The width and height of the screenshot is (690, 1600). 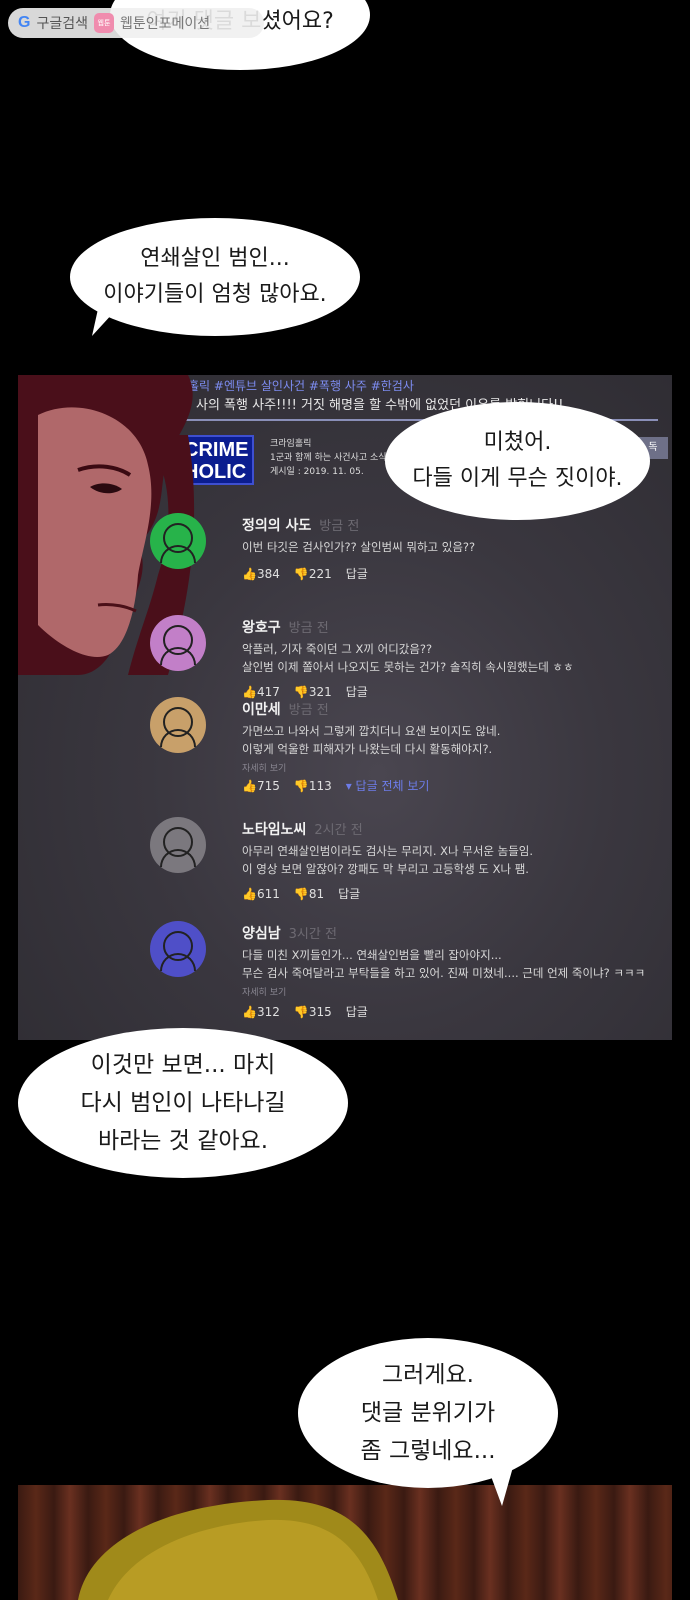 What do you see at coordinates (359, 547) in the screenshot?
I see `comment-text: 이번 타깃은 검사인가?? 살인범씨 뭐하고 있음??` at bounding box center [359, 547].